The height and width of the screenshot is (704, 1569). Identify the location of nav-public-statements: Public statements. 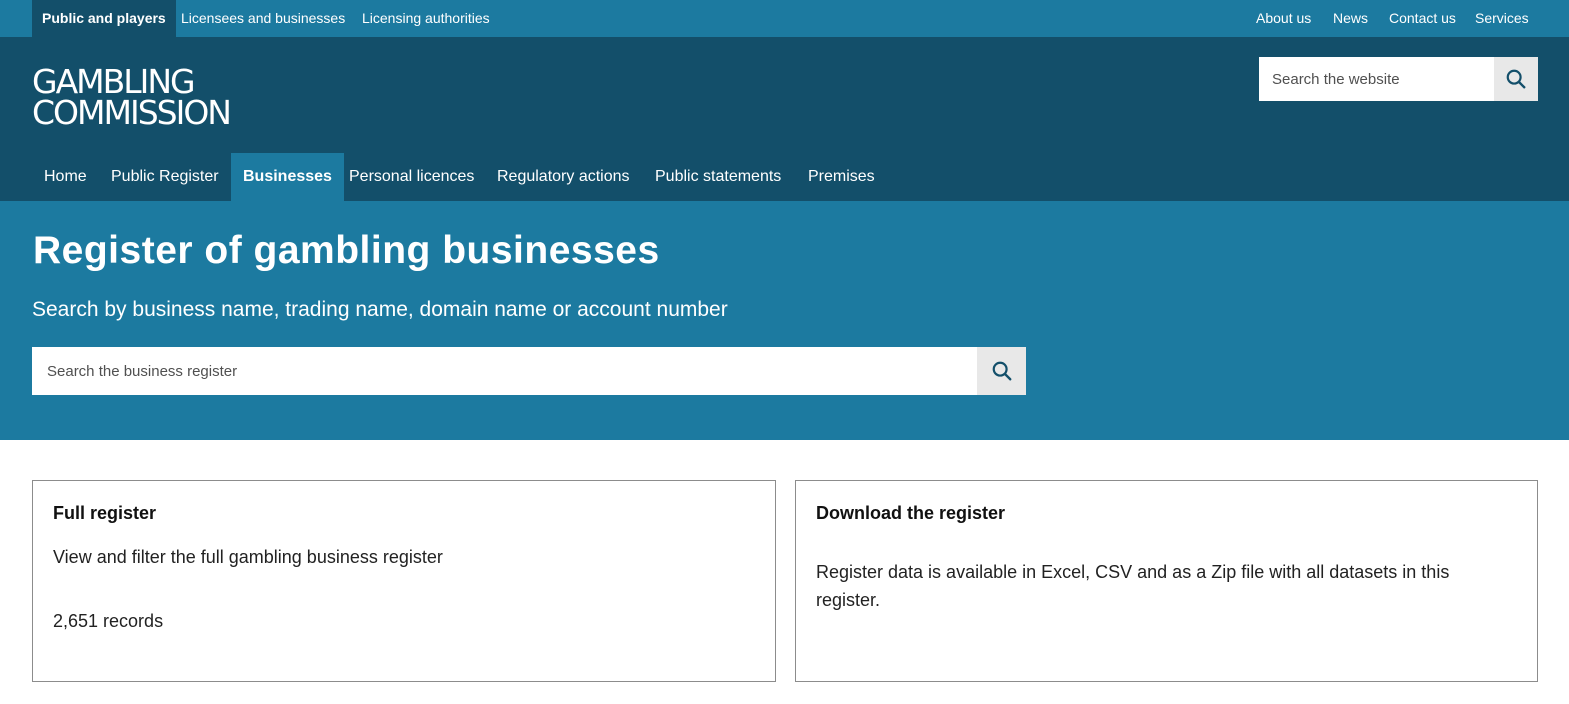
(718, 177).